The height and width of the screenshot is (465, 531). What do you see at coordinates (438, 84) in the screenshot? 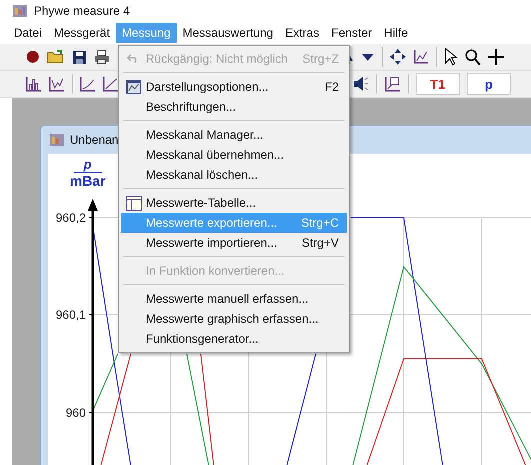
I see `channel-button: T1` at bounding box center [438, 84].